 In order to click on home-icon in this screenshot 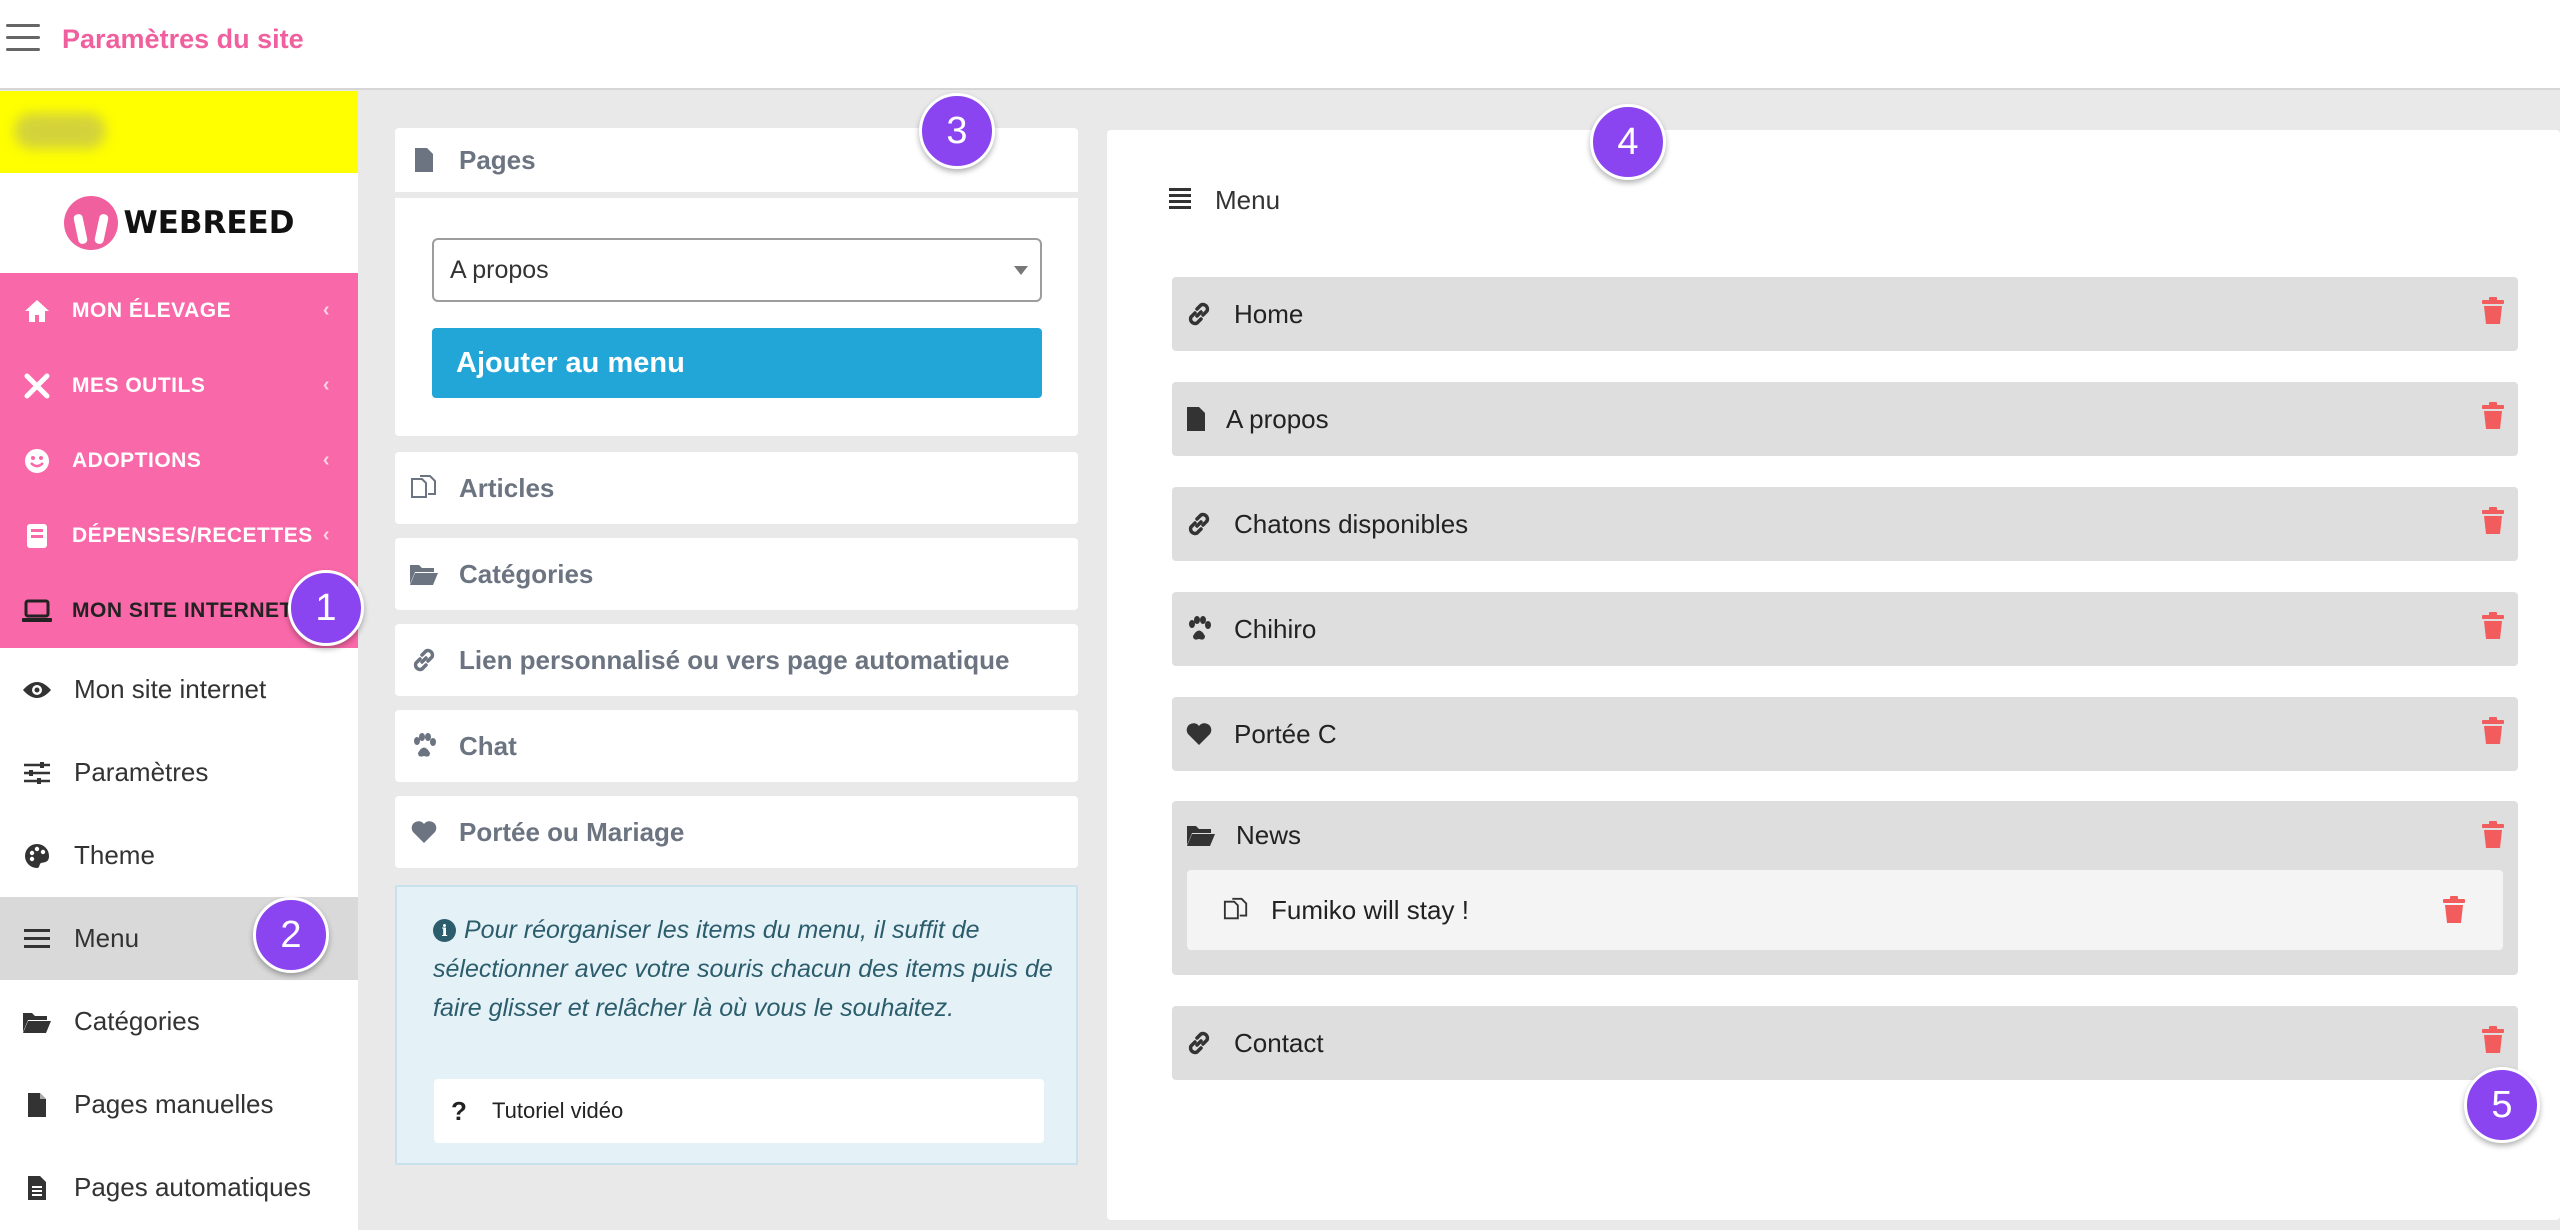, I will do `click(37, 311)`.